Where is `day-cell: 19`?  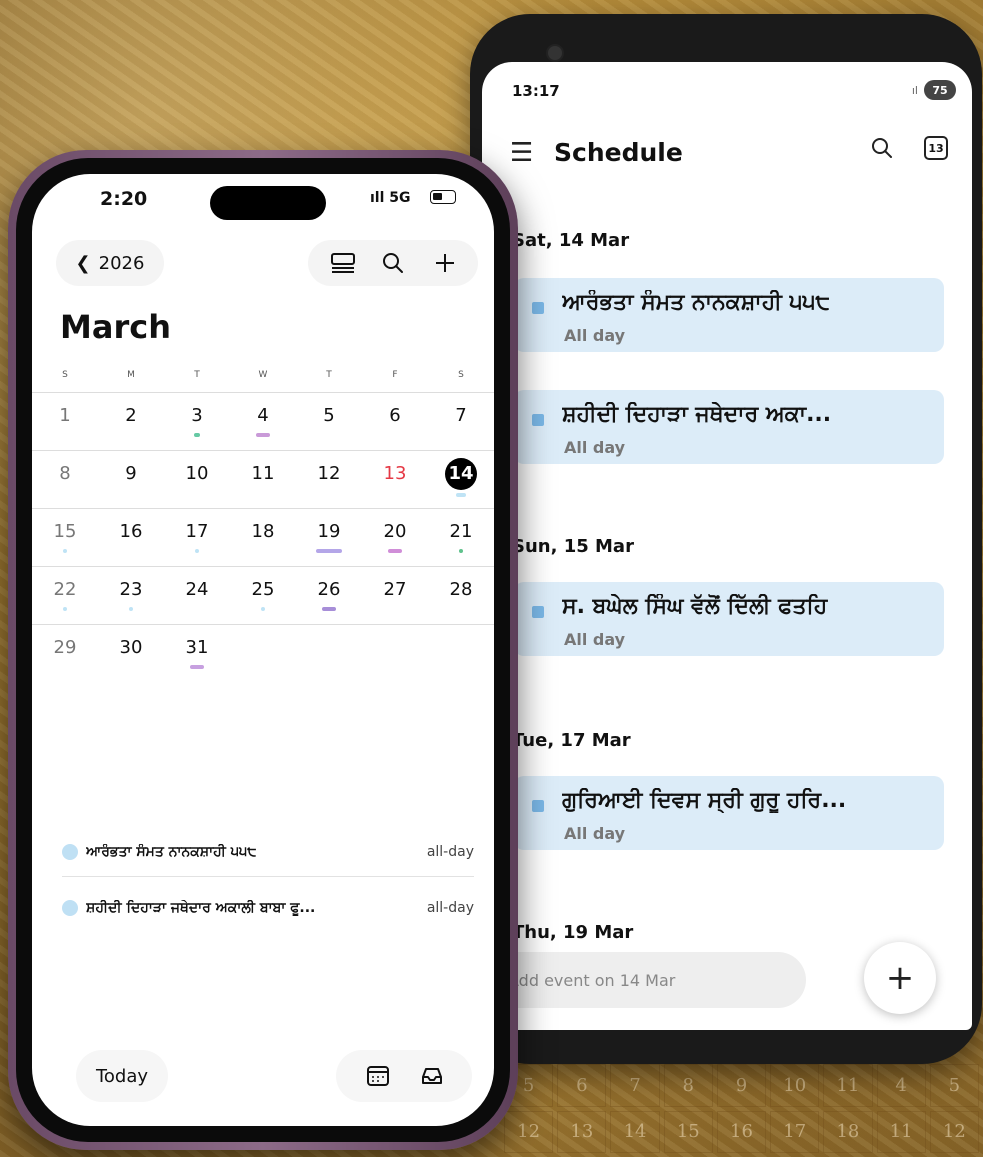 day-cell: 19 is located at coordinates (329, 538).